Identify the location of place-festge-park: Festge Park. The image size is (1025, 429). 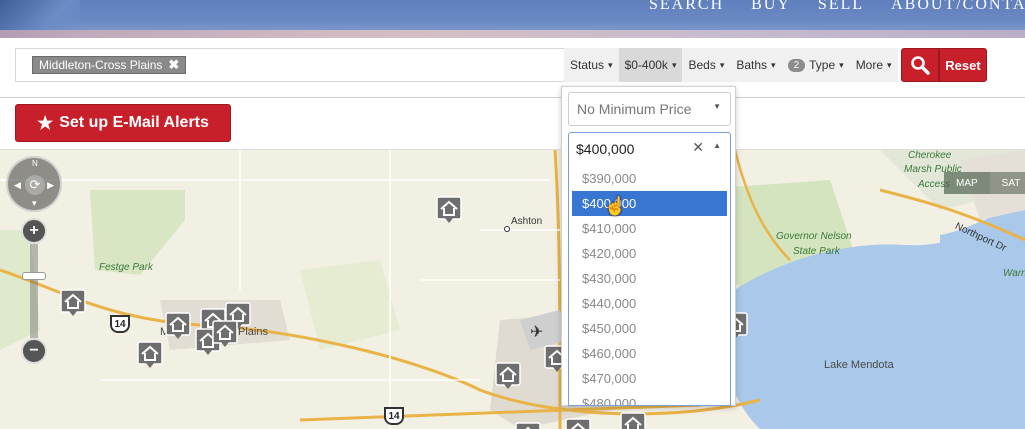
(126, 267).